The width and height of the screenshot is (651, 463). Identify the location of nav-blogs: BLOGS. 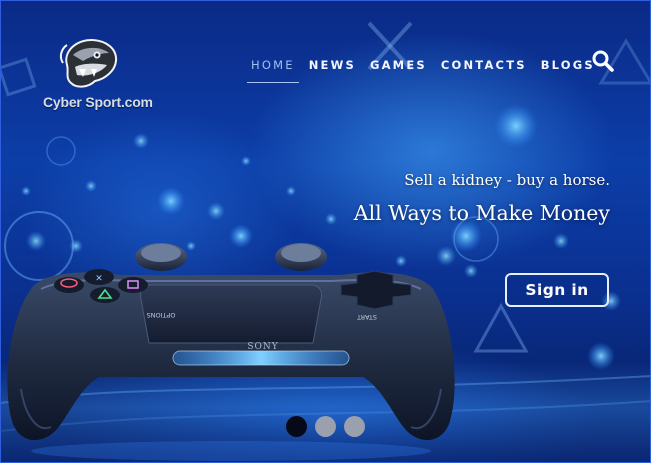
(568, 65).